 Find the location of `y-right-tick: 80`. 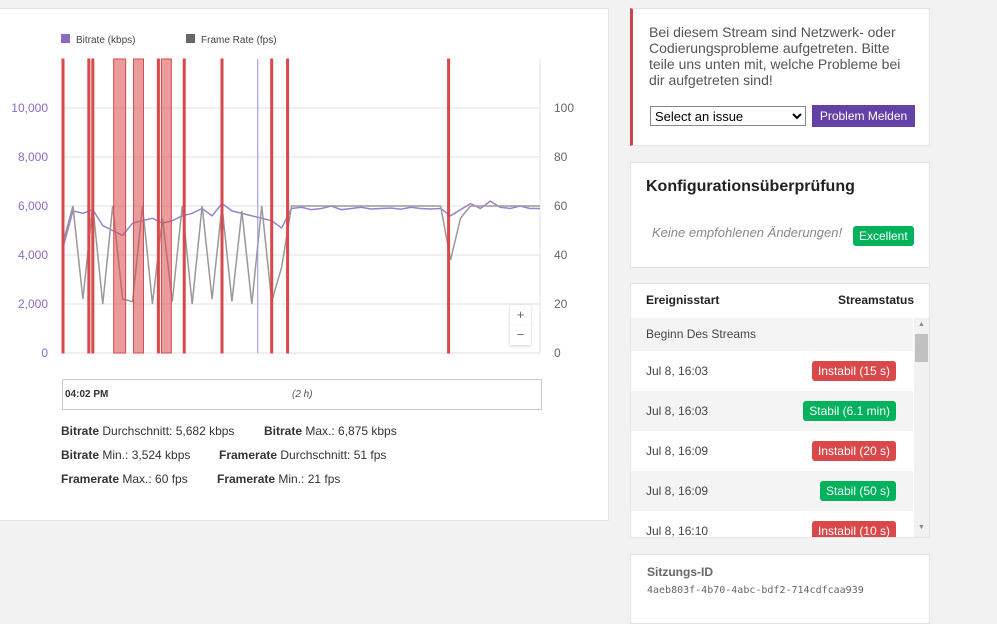

y-right-tick: 80 is located at coordinates (561, 157).